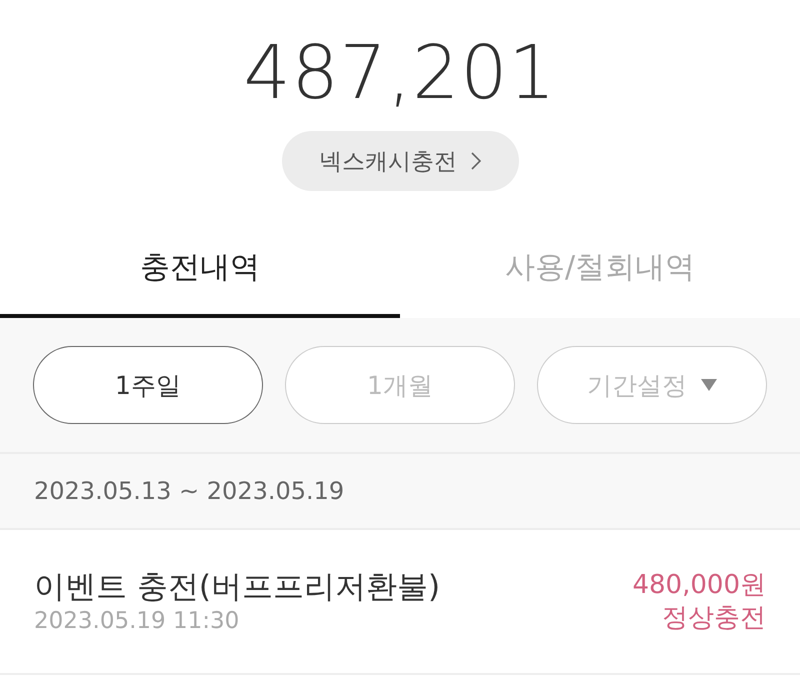  Describe the element at coordinates (237, 587) in the screenshot. I see `transaction-title: 이벤트 충전(버프프리저환불)` at that location.